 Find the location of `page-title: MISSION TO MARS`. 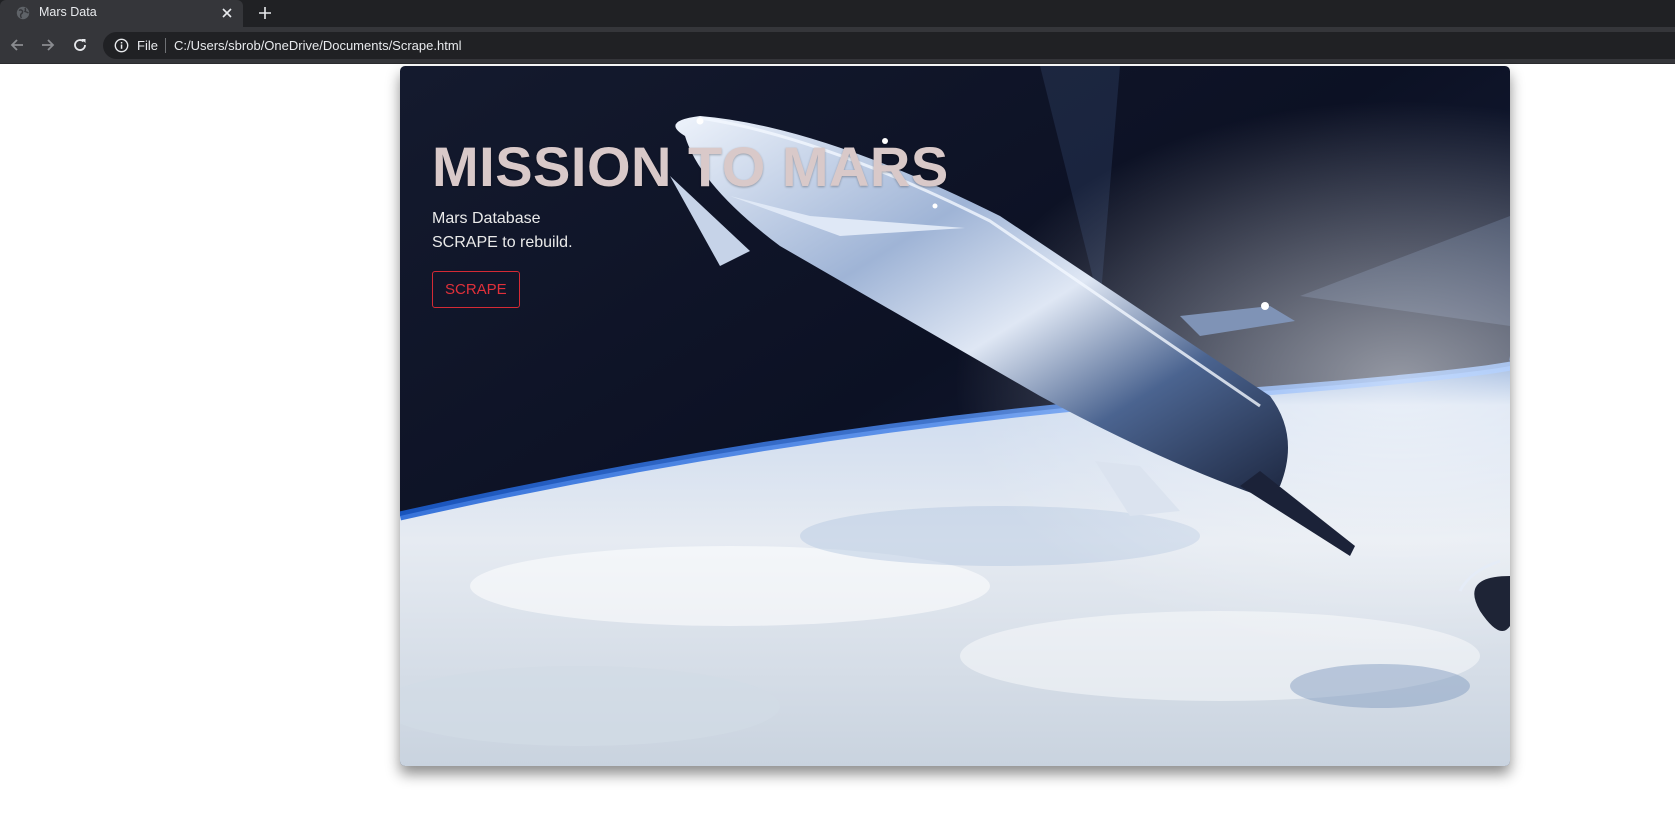

page-title: MISSION TO MARS is located at coordinates (690, 166).